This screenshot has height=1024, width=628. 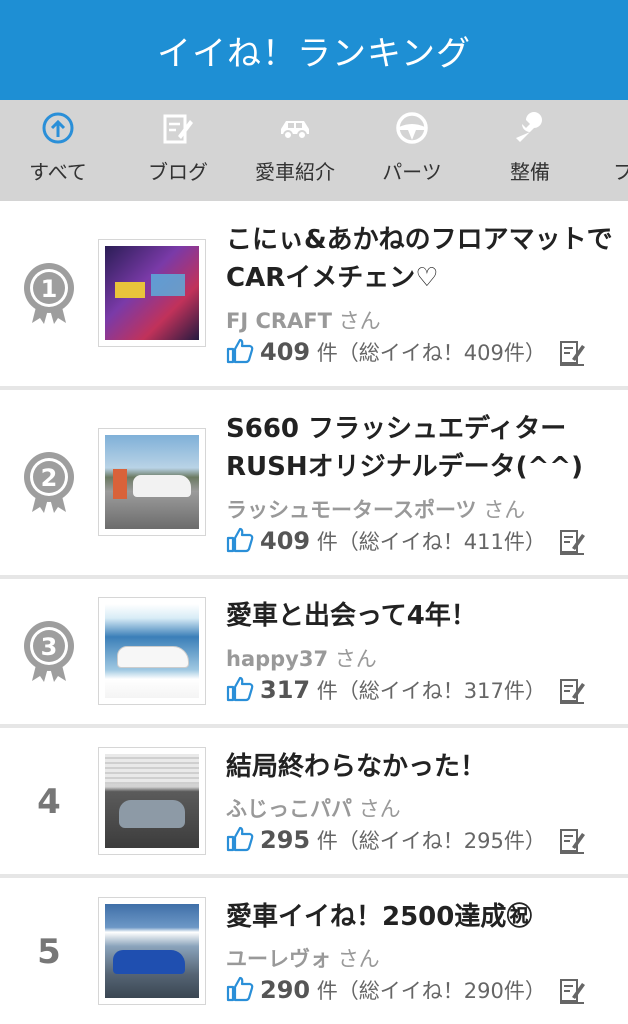 I want to click on tab-car: 愛車紹介, so click(x=295, y=150).